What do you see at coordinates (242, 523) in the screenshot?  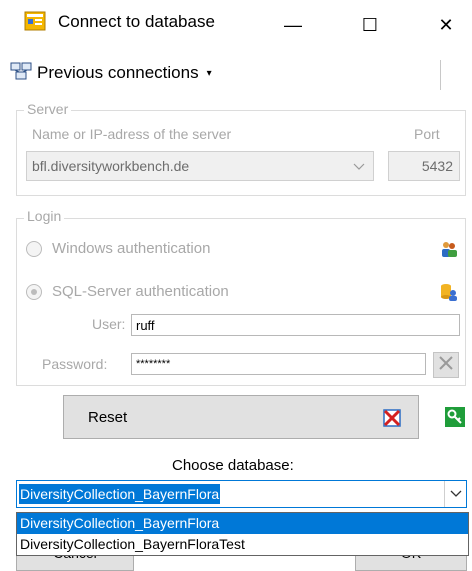 I see `list-item: DiversityCollection_BayernFlora` at bounding box center [242, 523].